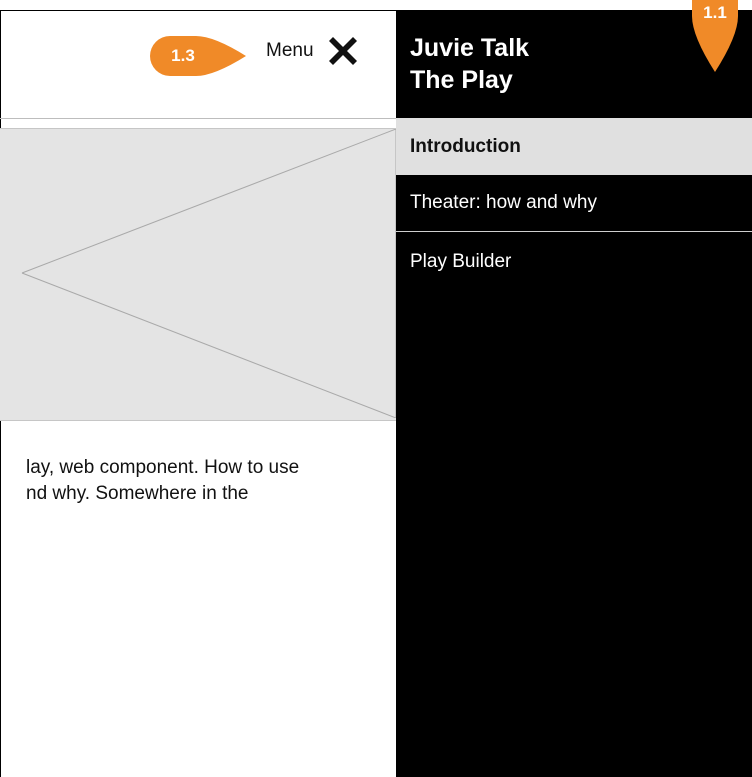  Describe the element at coordinates (198, 10) in the screenshot. I see `top-border` at that location.